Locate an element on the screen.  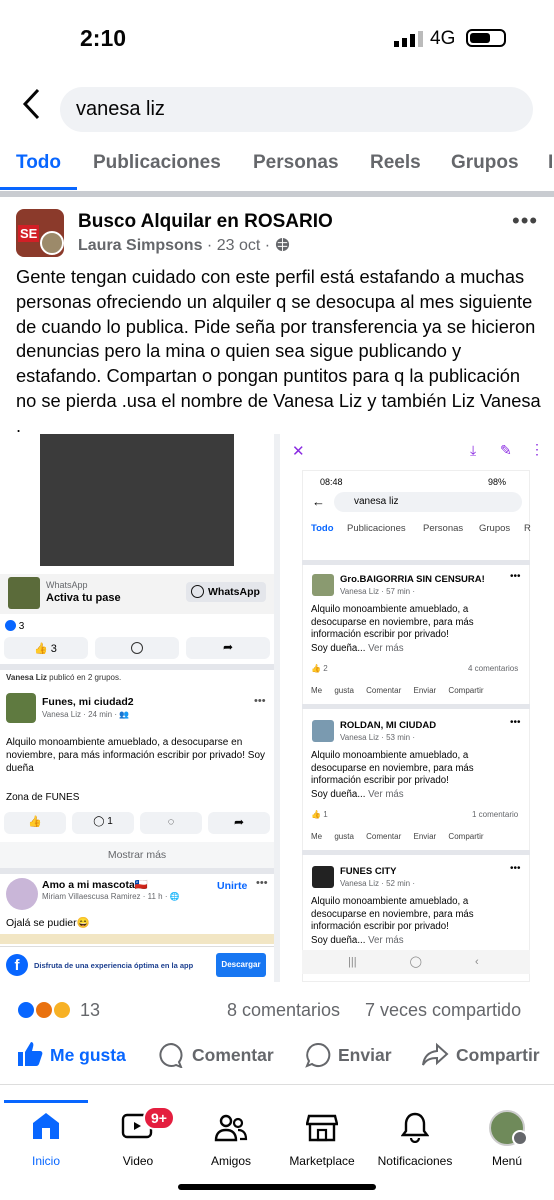
post-meta: Laura Simpsons · 23 oct · is located at coordinates (184, 246).